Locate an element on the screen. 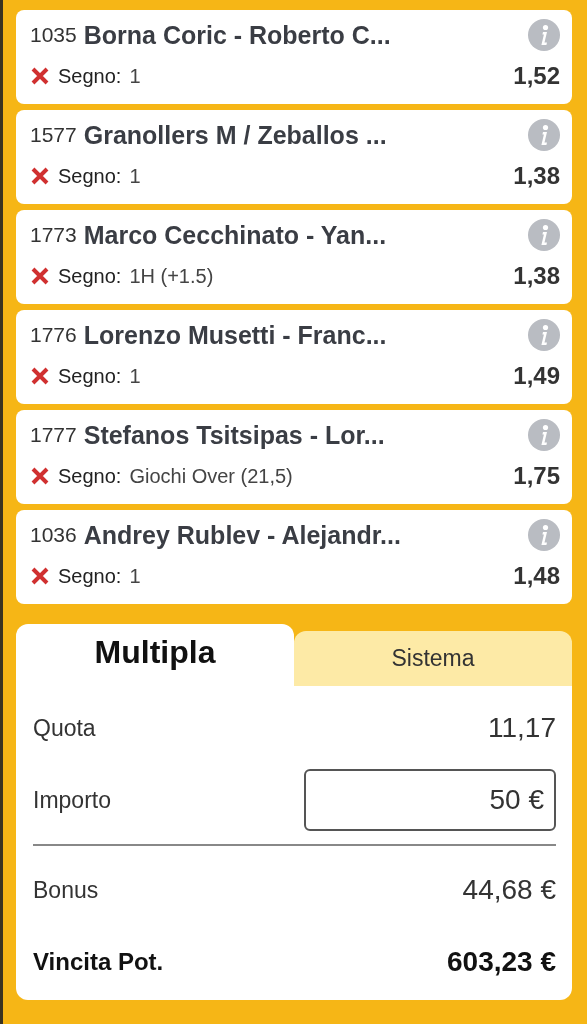 This screenshot has width=587, height=1024. summary-label: Bonus is located at coordinates (66, 890).